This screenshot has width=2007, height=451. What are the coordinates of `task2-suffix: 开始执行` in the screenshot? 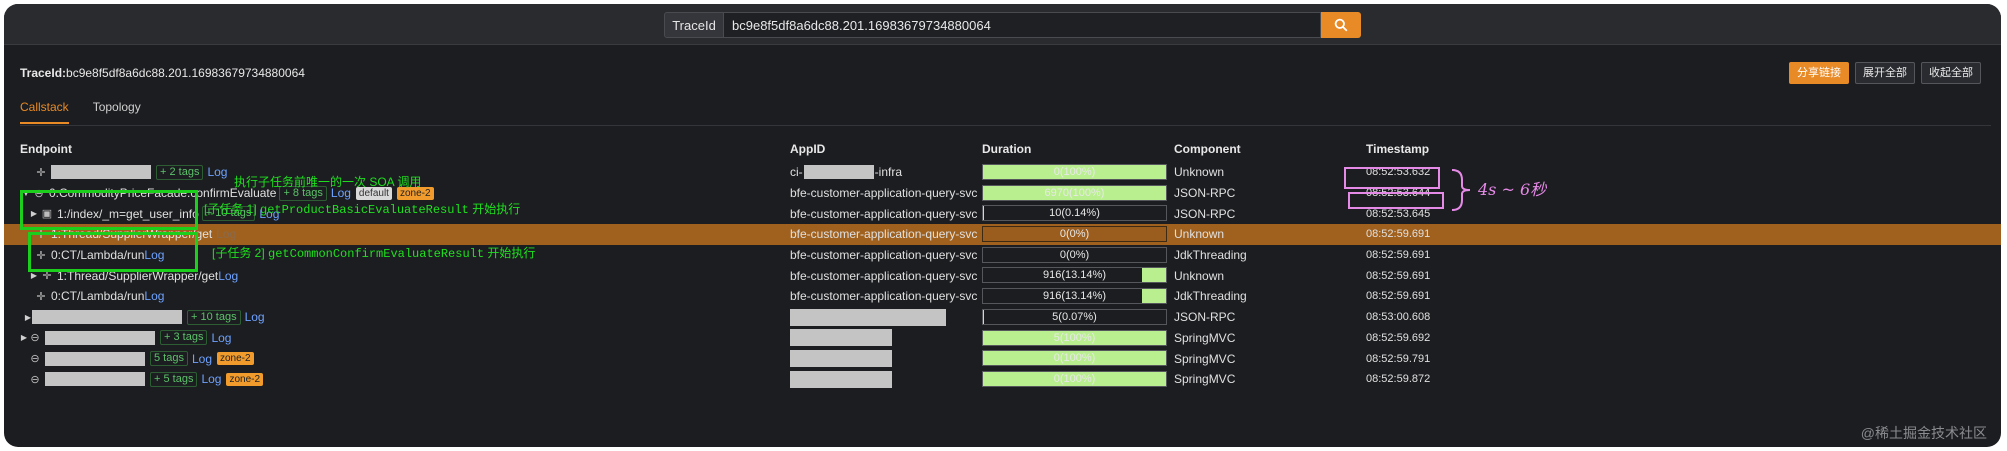 It's located at (511, 253).